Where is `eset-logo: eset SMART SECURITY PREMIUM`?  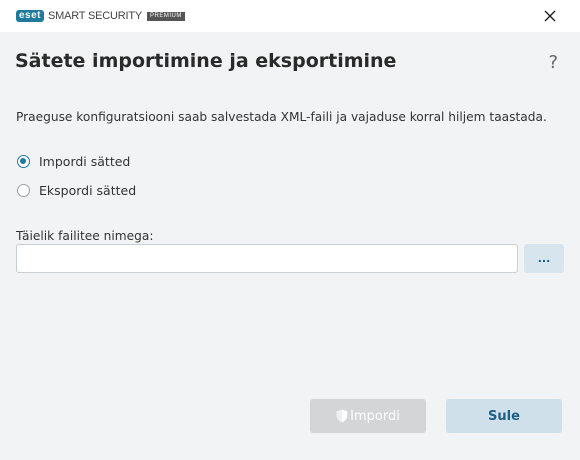 eset-logo: eset SMART SECURITY PREMIUM is located at coordinates (100, 16).